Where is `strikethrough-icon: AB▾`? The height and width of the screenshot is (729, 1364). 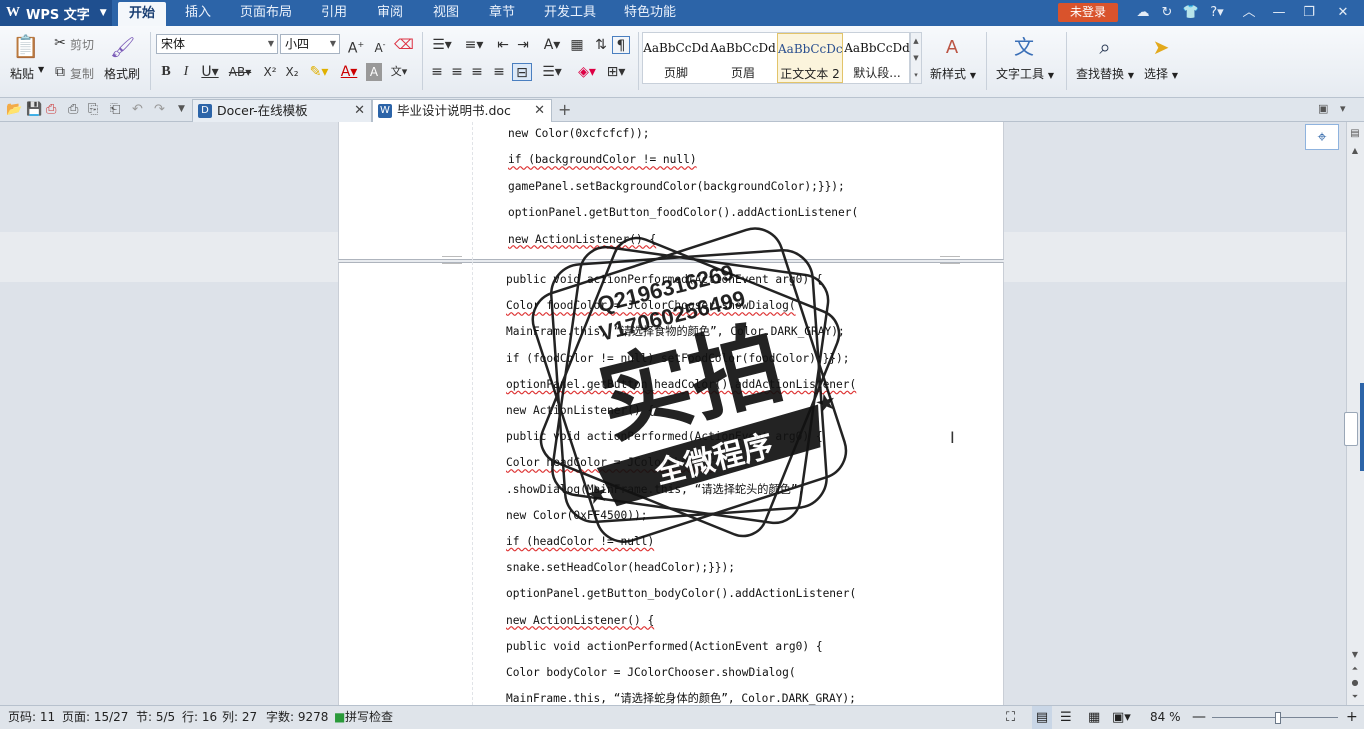 strikethrough-icon: AB▾ is located at coordinates (240, 72).